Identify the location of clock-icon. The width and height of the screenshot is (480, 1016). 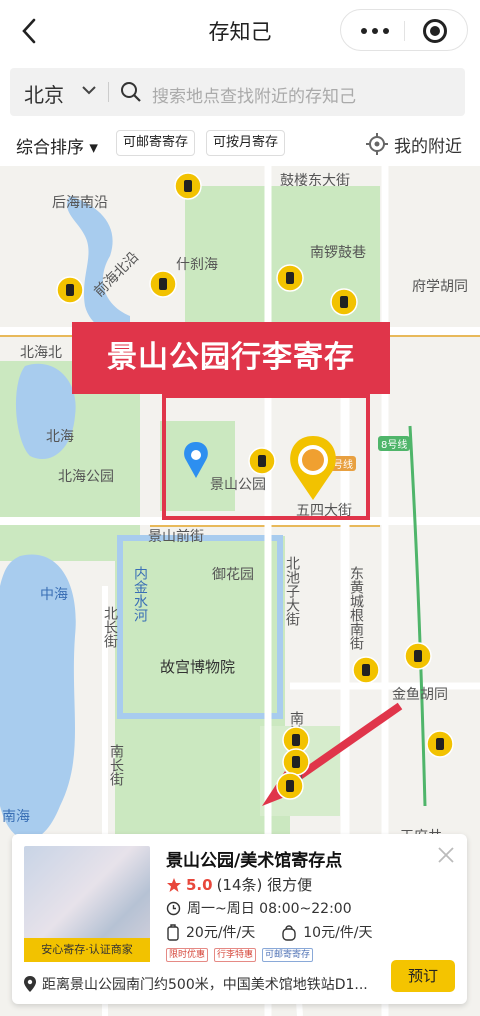
(173, 908).